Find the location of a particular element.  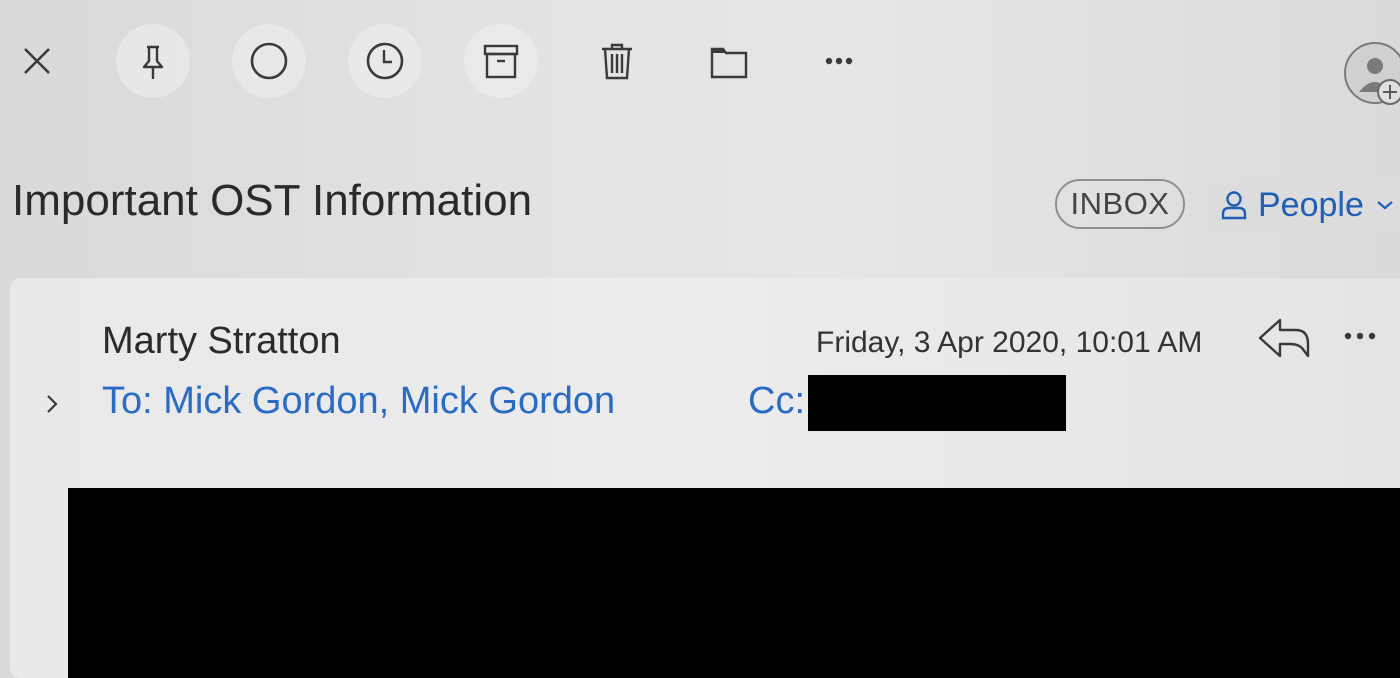

folder-badge: INBOX is located at coordinates (1120, 204).